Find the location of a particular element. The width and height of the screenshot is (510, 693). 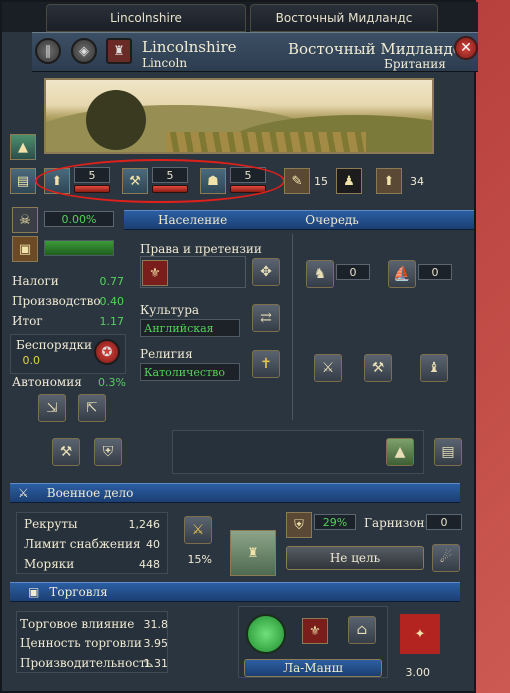

supply-value: 40 is located at coordinates (153, 544).